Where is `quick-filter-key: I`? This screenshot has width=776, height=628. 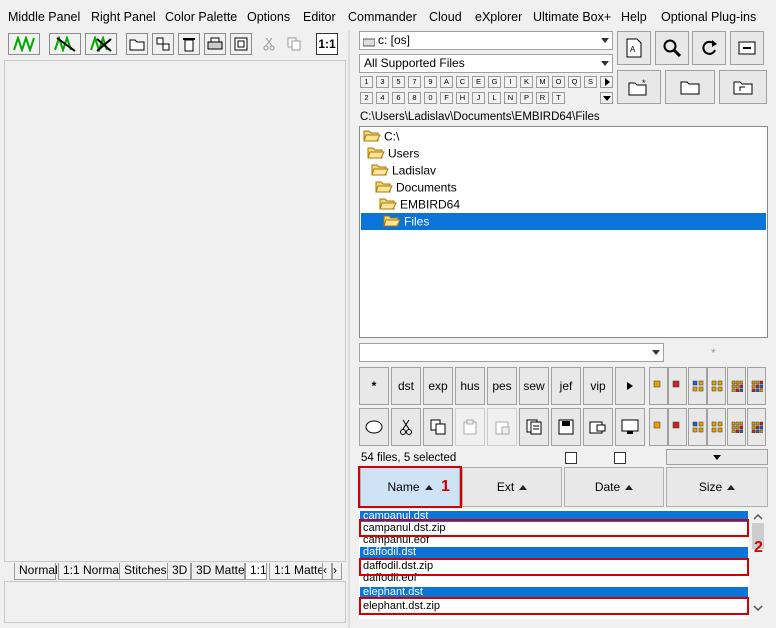
quick-filter-key: I is located at coordinates (510, 82).